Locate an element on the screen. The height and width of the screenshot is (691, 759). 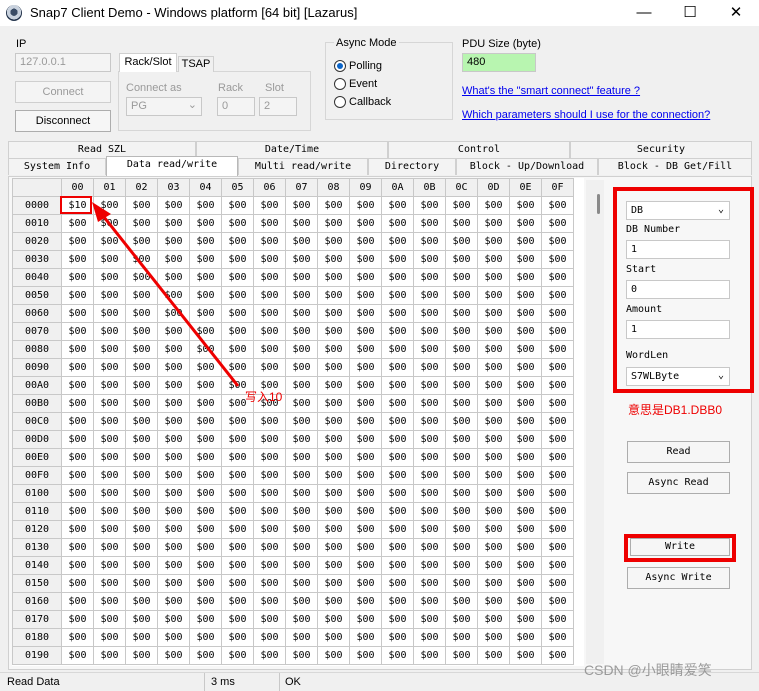
status-operation: Read Data is located at coordinates (33, 682).